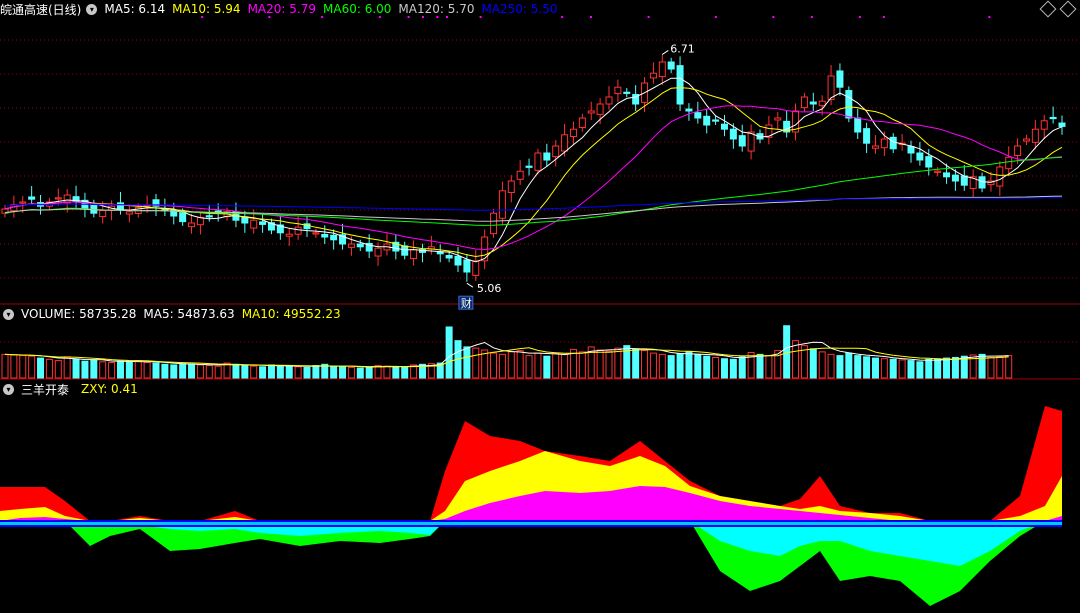 This screenshot has width=1080, height=613. What do you see at coordinates (8, 314) in the screenshot?
I see `volume-settings-icon: ▾` at bounding box center [8, 314].